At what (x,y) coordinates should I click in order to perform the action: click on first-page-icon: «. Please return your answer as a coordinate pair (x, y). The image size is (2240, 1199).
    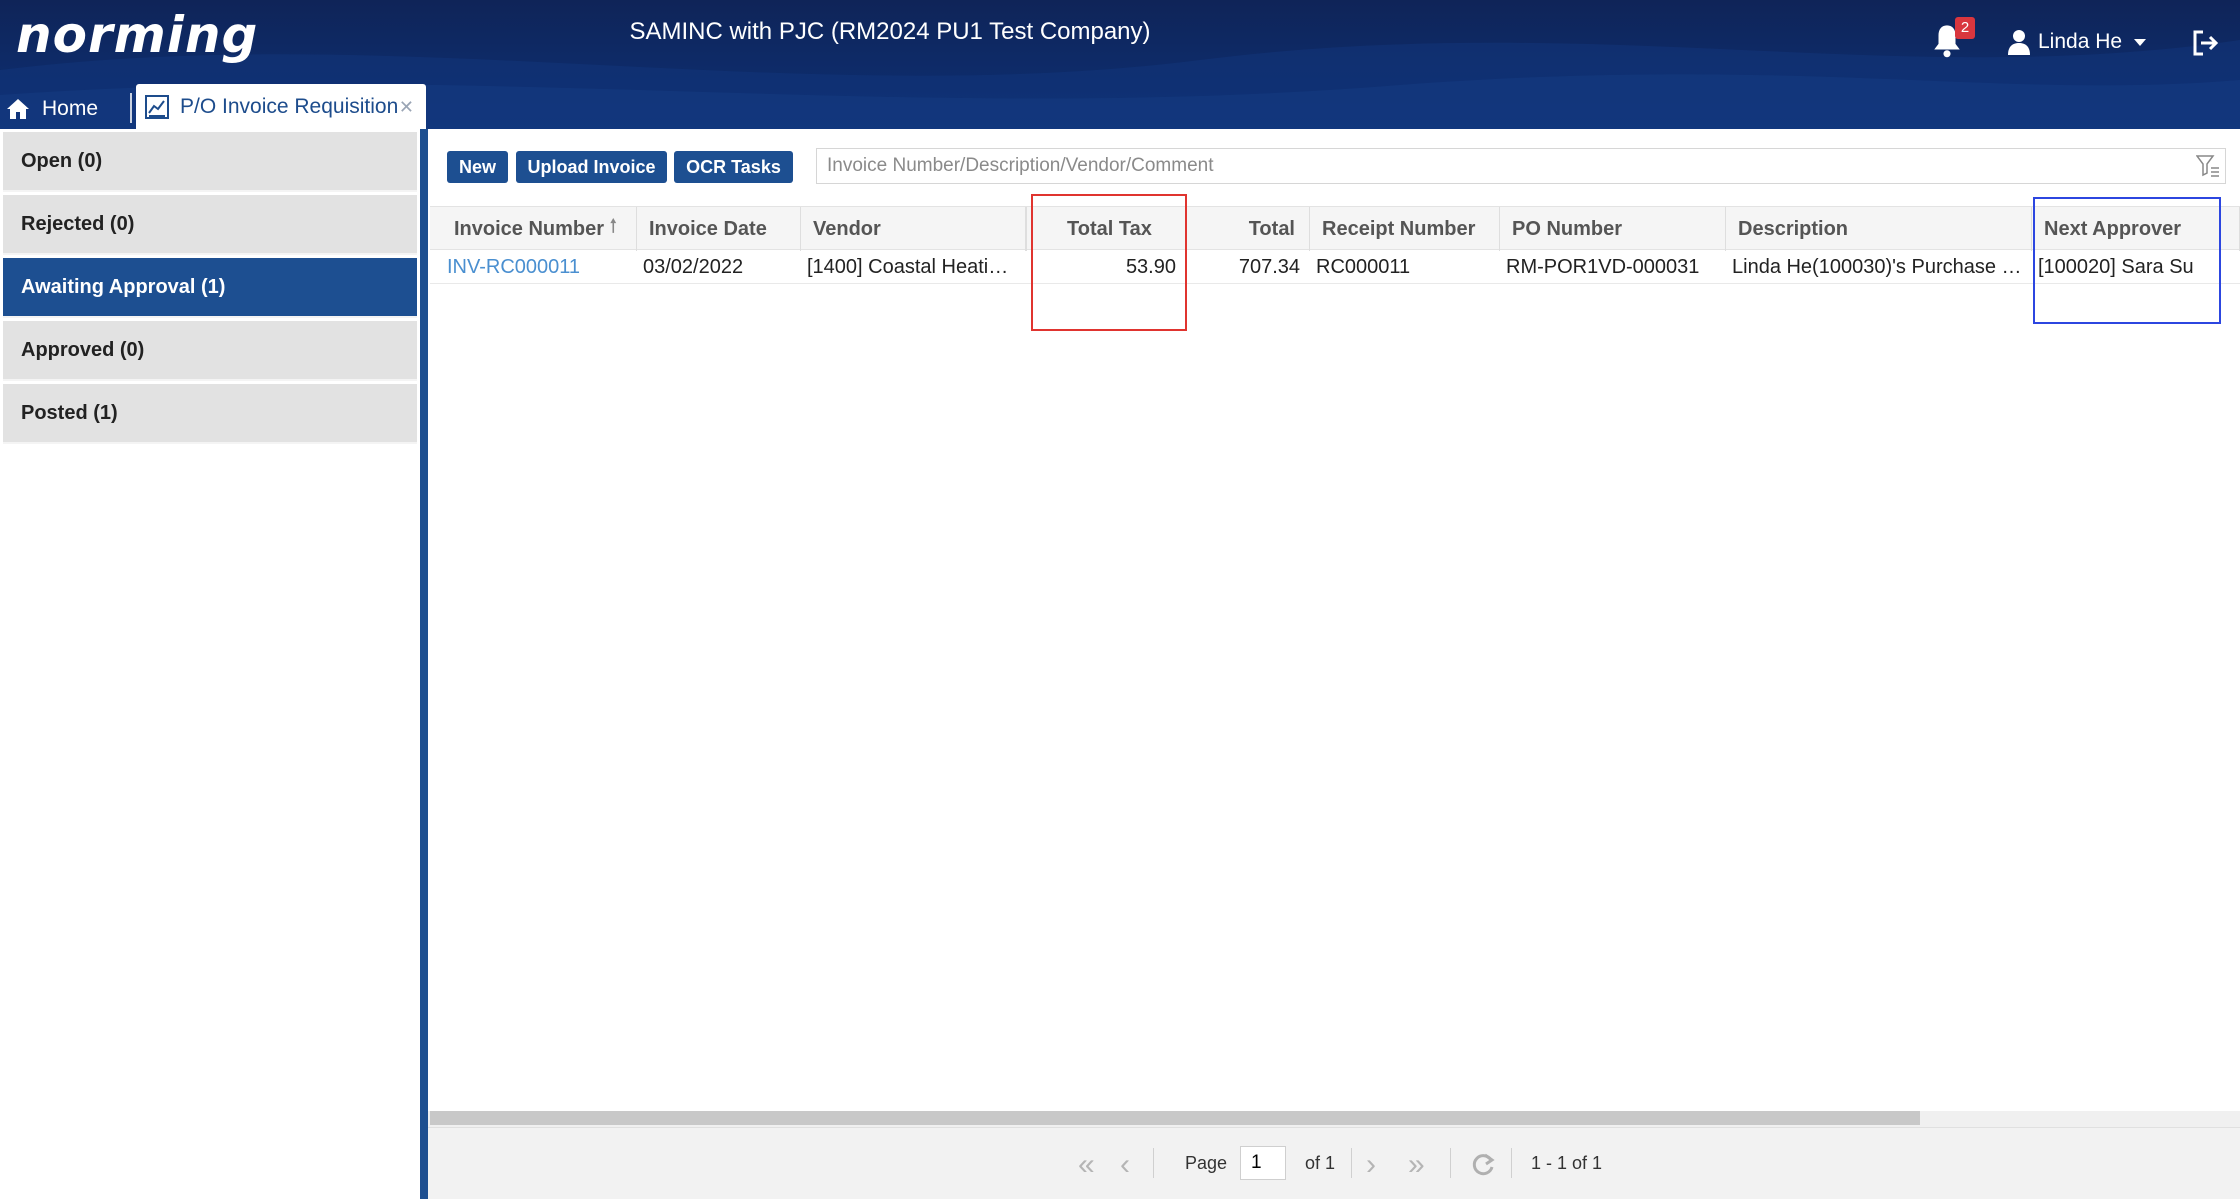
    Looking at the image, I should click on (1086, 1165).